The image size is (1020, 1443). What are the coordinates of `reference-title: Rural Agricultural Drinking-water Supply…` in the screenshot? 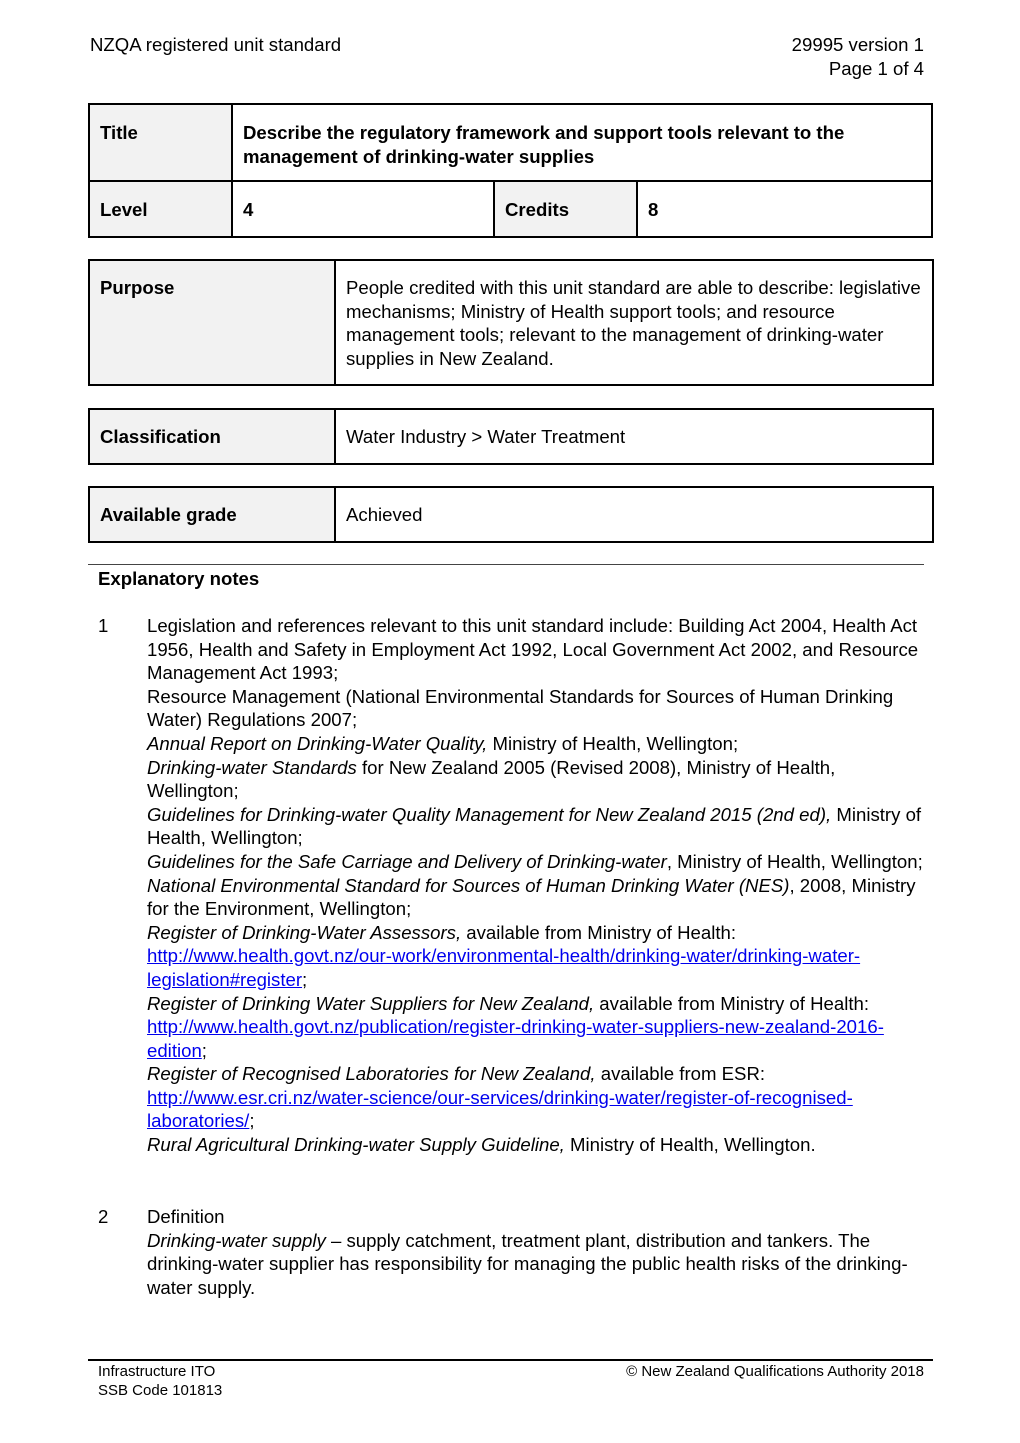 It's located at (356, 1145).